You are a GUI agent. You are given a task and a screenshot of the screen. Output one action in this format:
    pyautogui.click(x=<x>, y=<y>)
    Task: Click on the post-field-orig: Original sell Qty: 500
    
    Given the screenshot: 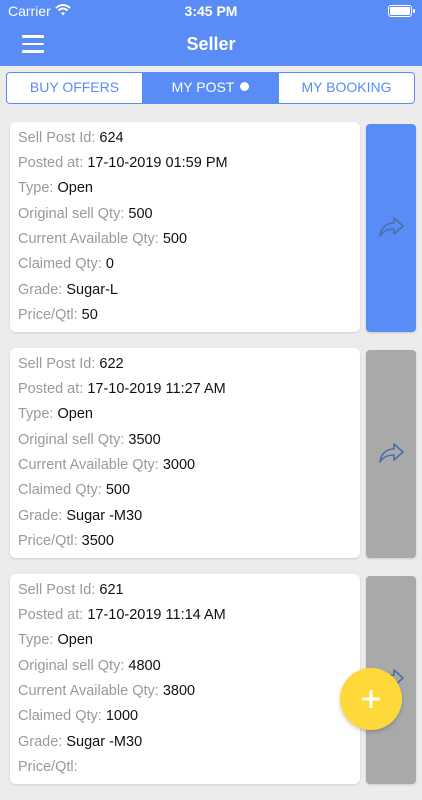 What is the action you would take?
    pyautogui.click(x=85, y=214)
    